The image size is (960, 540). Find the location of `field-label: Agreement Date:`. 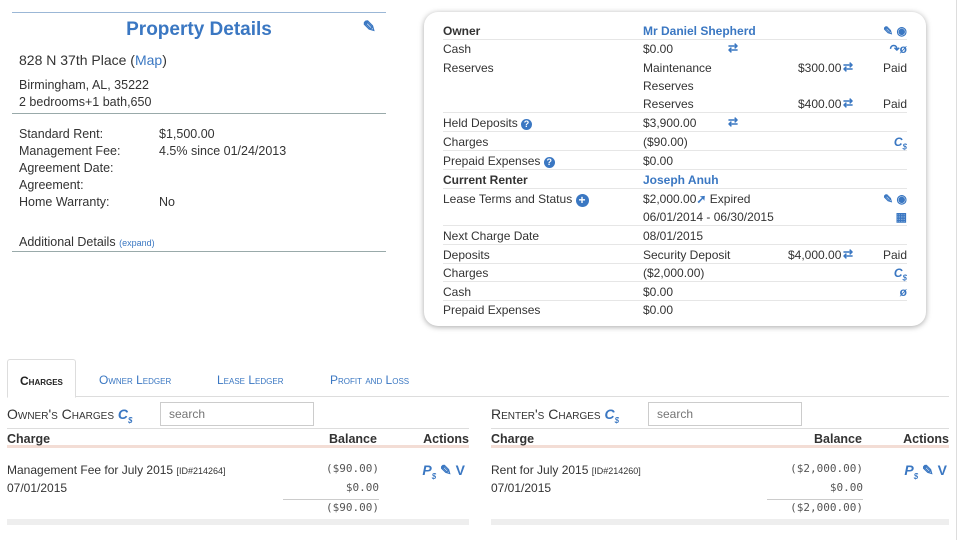

field-label: Agreement Date: is located at coordinates (66, 168).